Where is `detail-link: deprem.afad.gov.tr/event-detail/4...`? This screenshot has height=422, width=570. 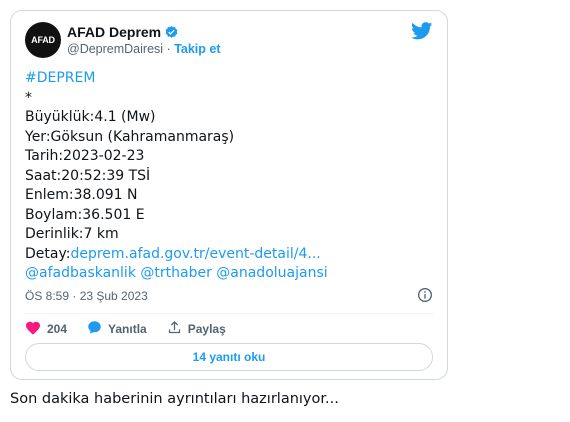
detail-link: deprem.afad.gov.tr/event-detail/4... is located at coordinates (195, 254).